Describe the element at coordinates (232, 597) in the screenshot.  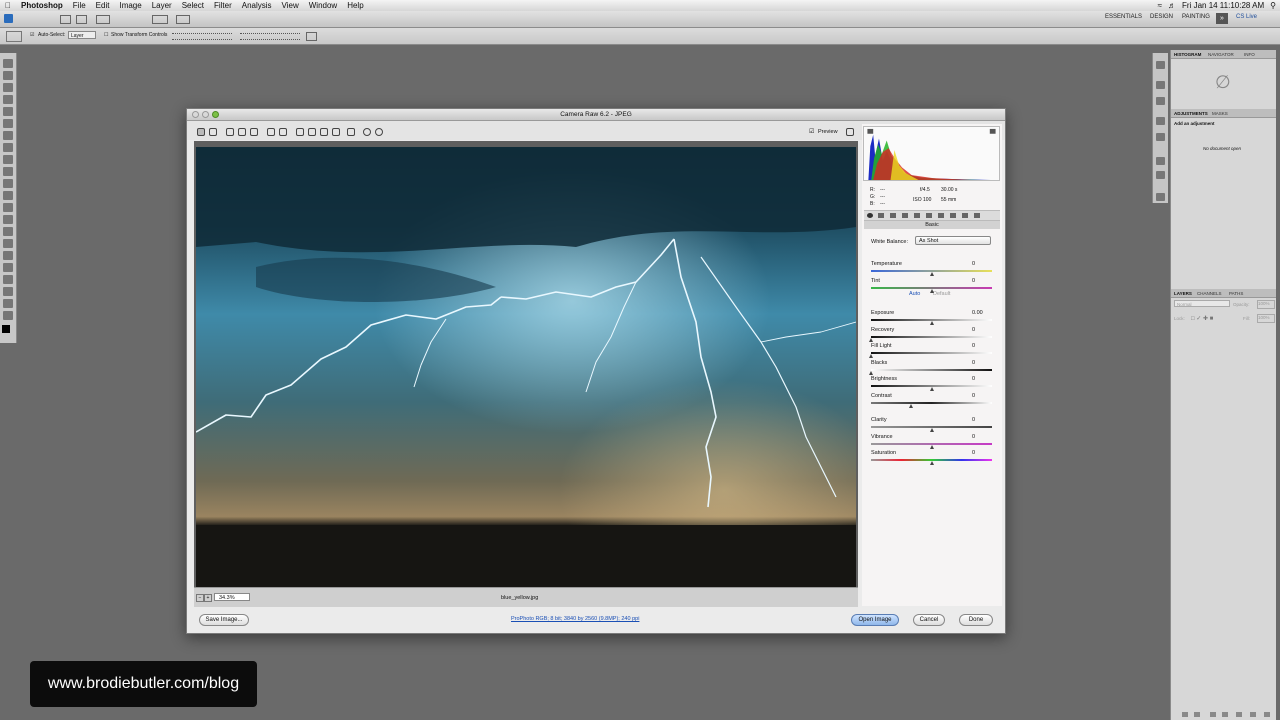
I see `zoom-level-dropdown: 34.3%` at that location.